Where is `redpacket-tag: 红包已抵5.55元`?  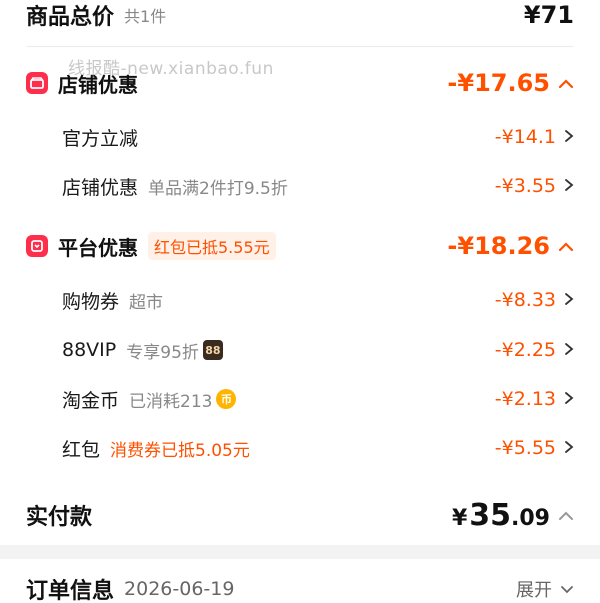 redpacket-tag: 红包已抵5.55元 is located at coordinates (212, 246).